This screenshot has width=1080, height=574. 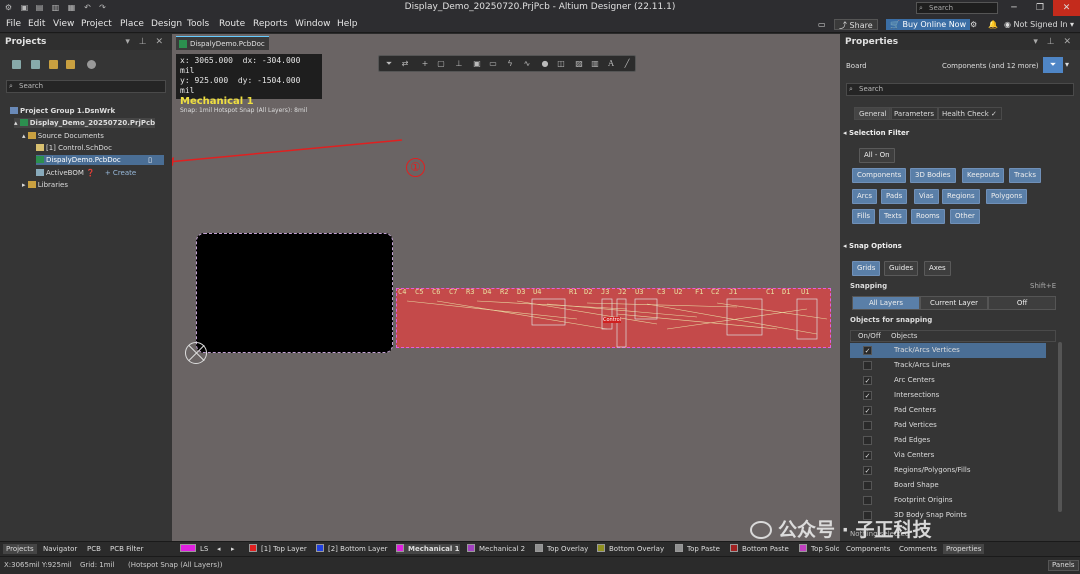 What do you see at coordinates (510, 64) in the screenshot?
I see `route-icon: ϟ` at bounding box center [510, 64].